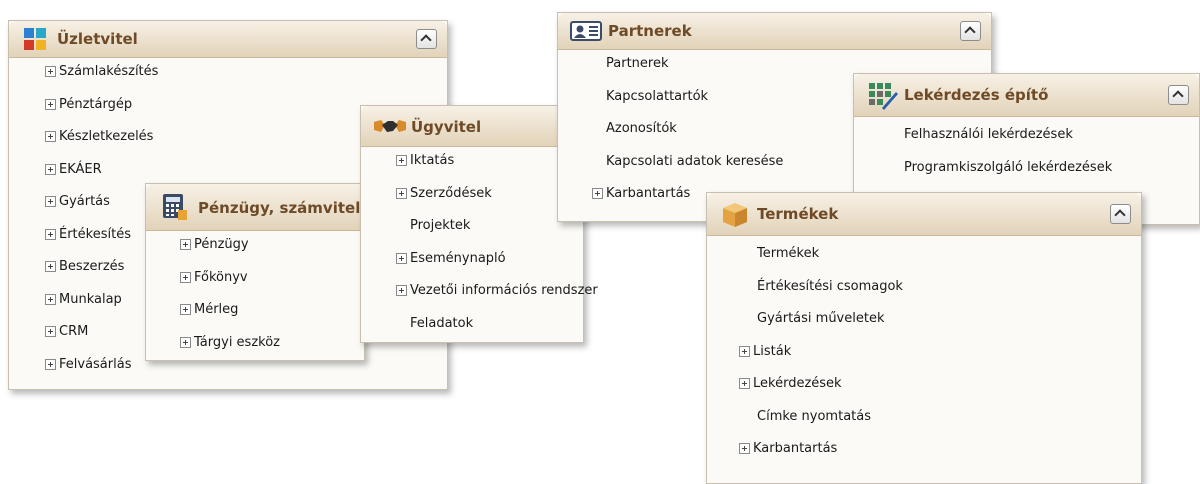 This screenshot has width=1200, height=484. What do you see at coordinates (228, 39) in the screenshot?
I see `panel-header: Üzletvitel` at bounding box center [228, 39].